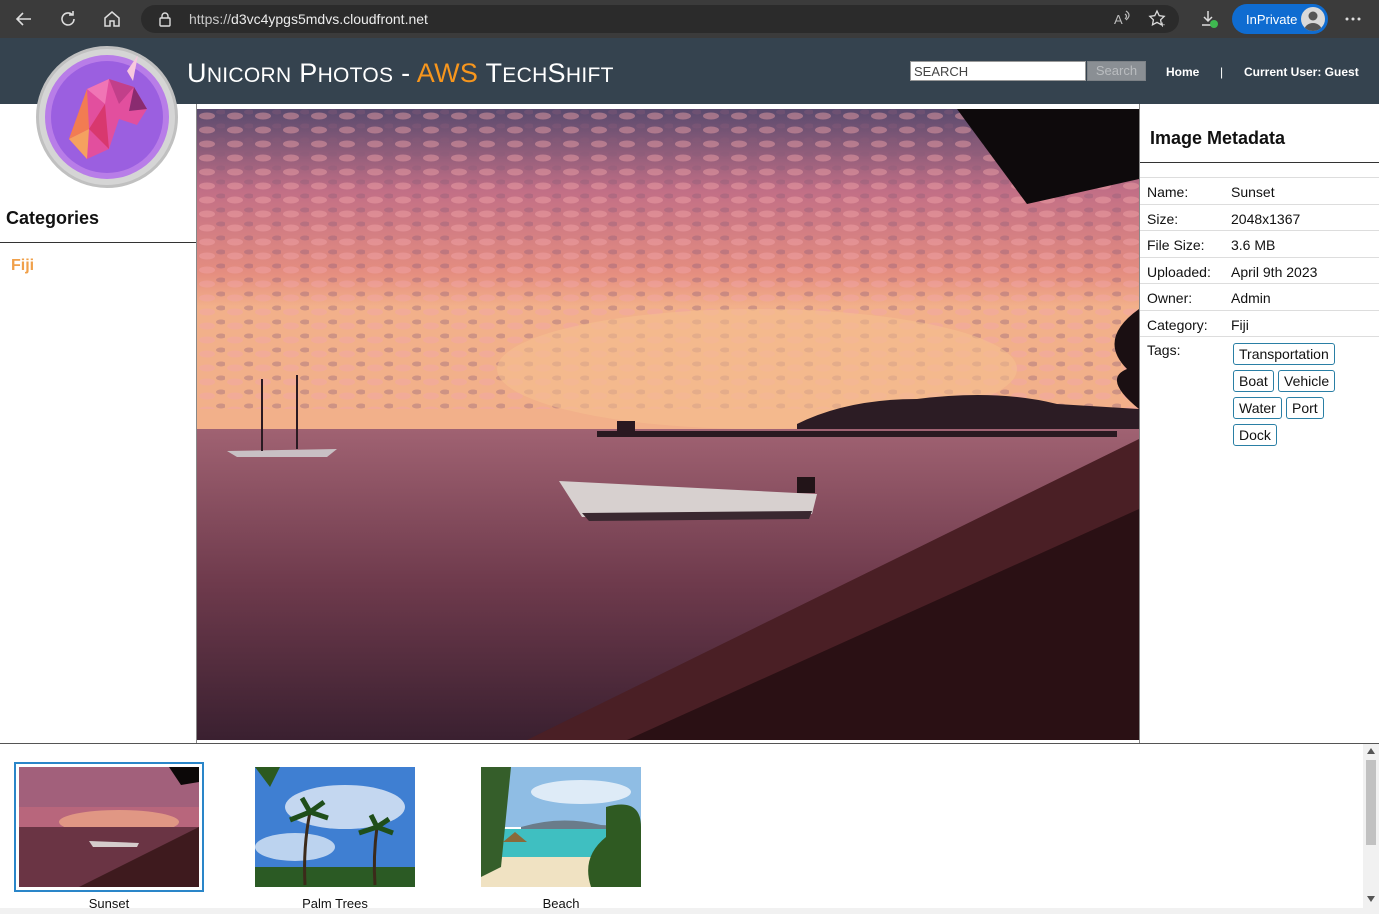  What do you see at coordinates (1164, 350) in the screenshot?
I see `metadata-key: Tags:` at bounding box center [1164, 350].